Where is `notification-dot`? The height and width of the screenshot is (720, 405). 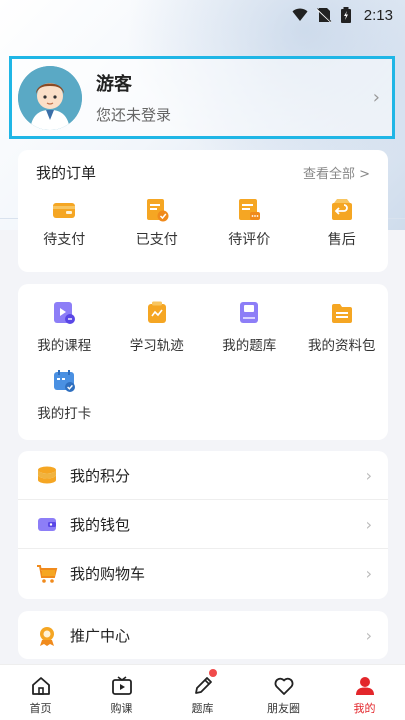 notification-dot is located at coordinates (213, 673).